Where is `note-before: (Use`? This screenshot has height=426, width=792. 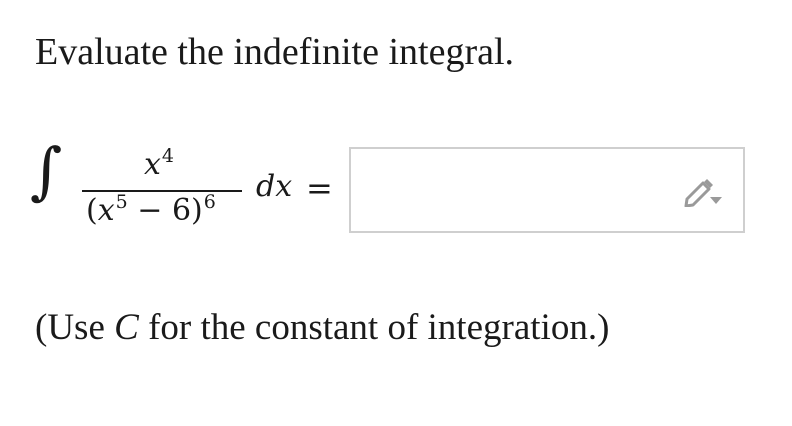 note-before: (Use is located at coordinates (75, 327).